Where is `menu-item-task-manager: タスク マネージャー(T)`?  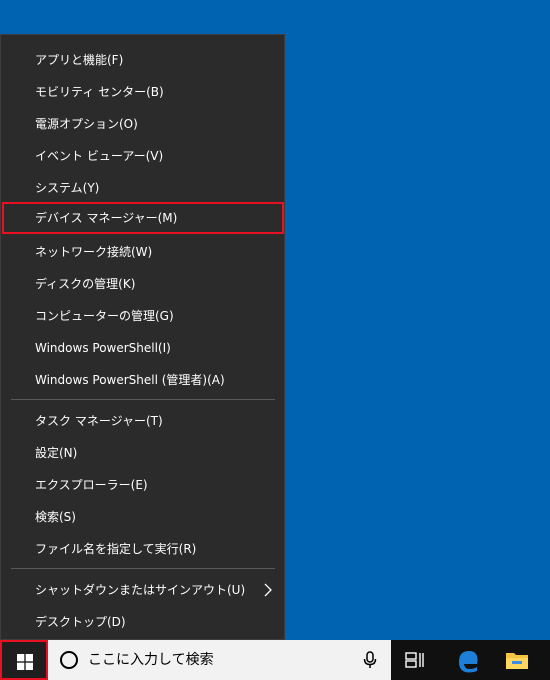
menu-item-task-manager: タスク マネージャー(T) is located at coordinates (143, 421).